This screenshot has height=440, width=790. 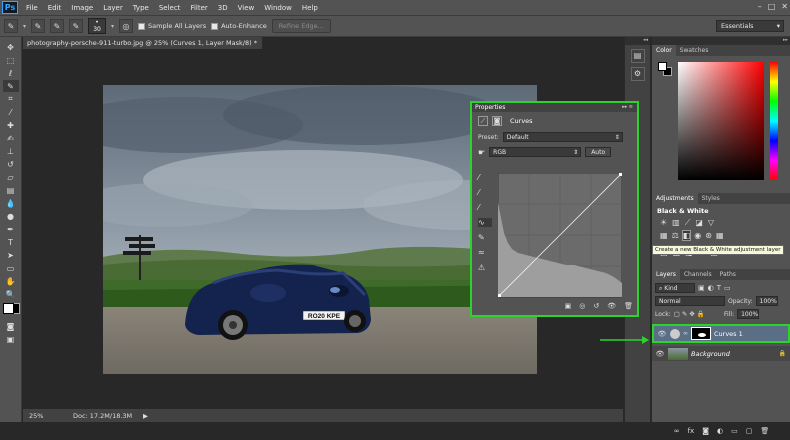 I want to click on color-lookup-icon: ▦, so click(x=720, y=235).